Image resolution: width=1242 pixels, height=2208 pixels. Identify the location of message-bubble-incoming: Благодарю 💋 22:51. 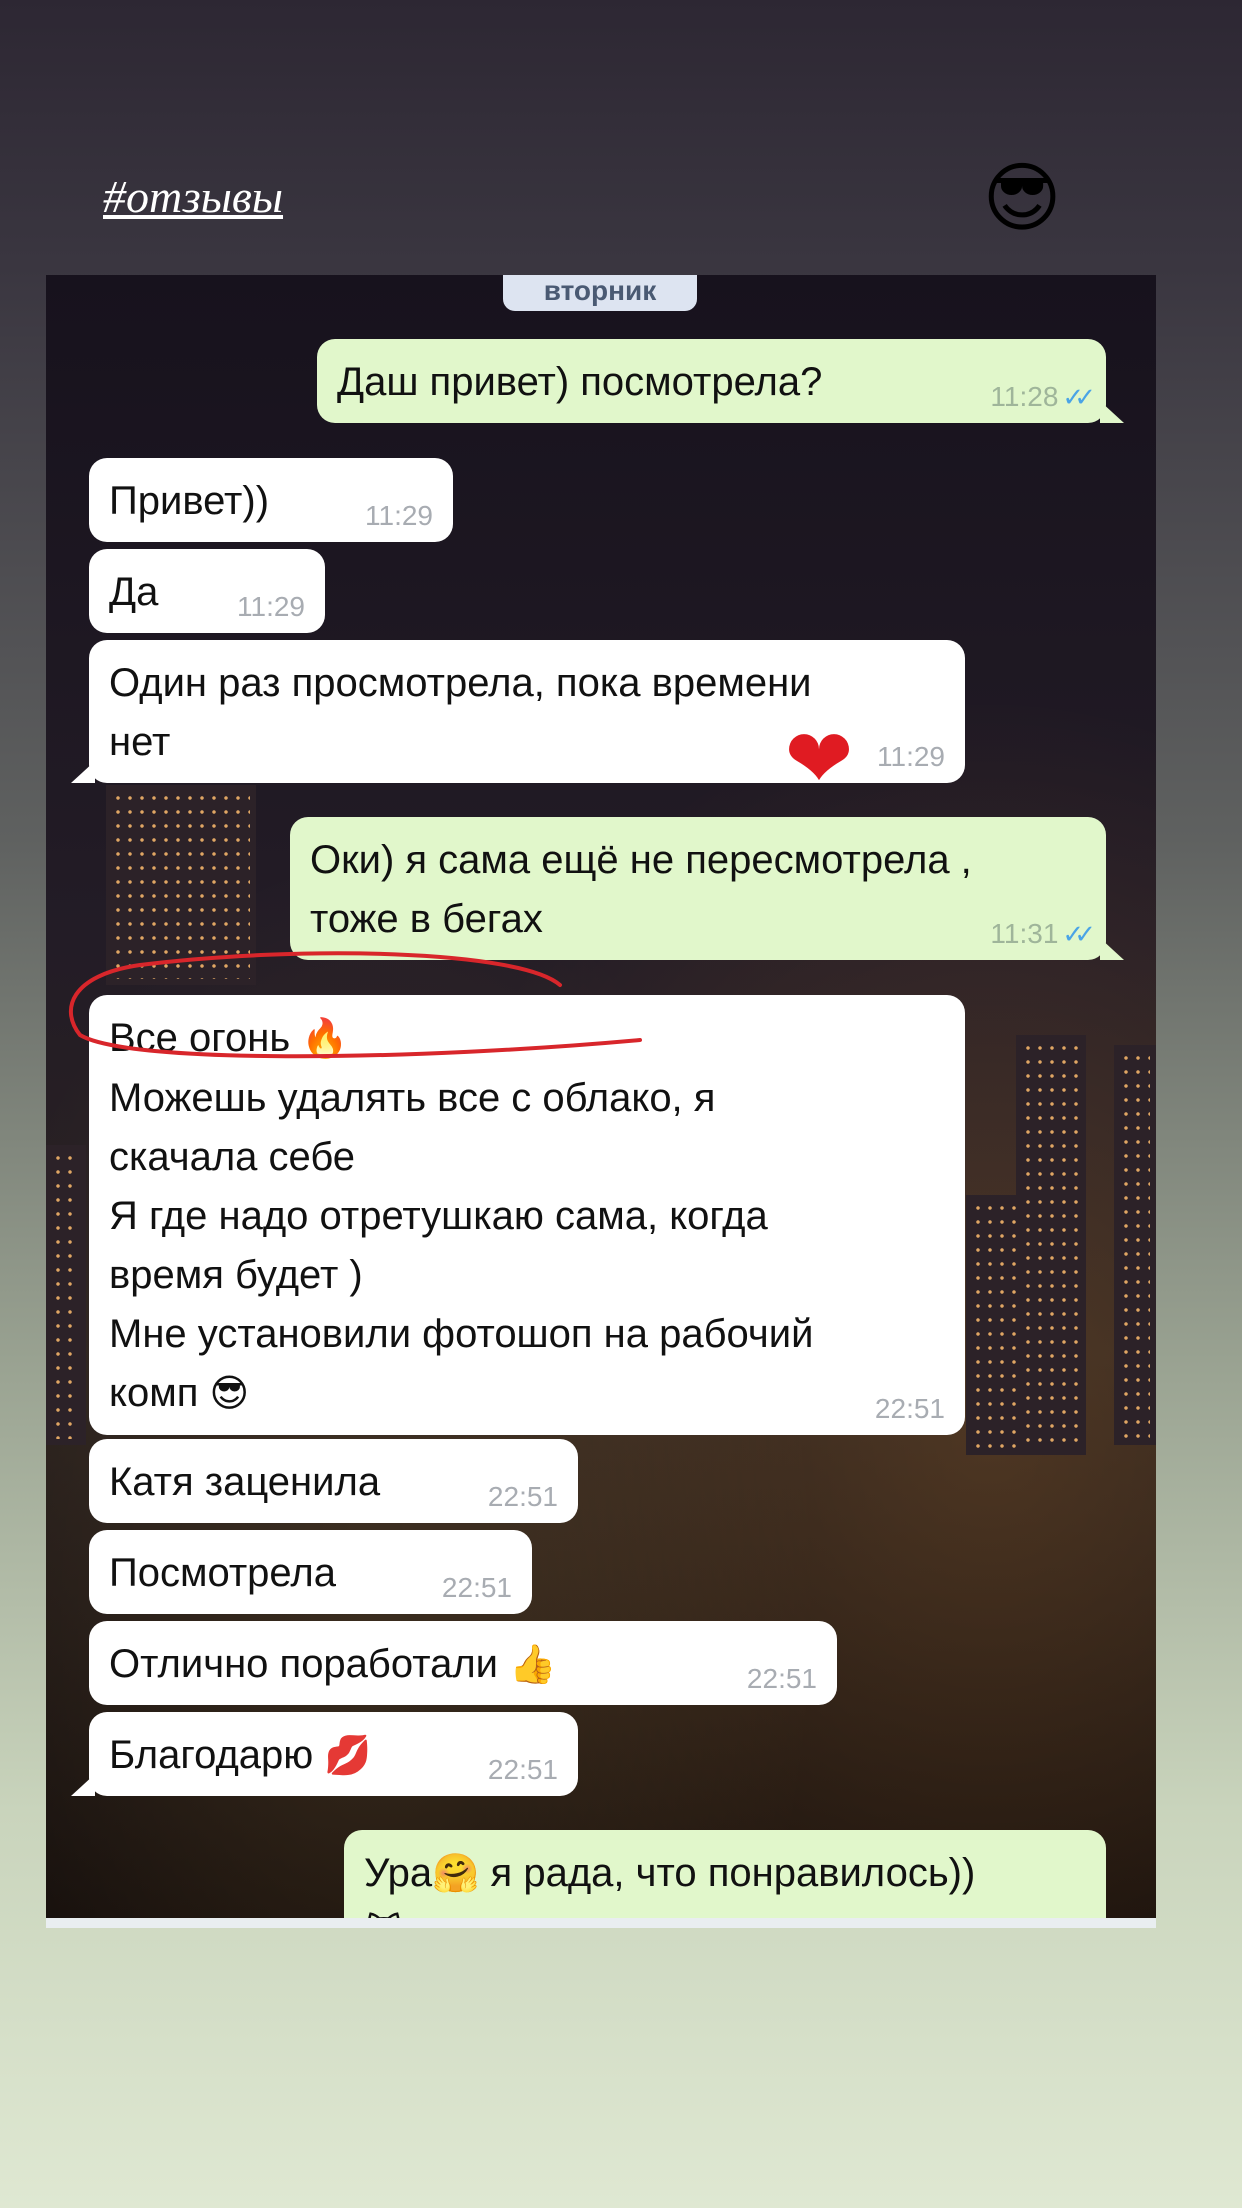
(324, 1754).